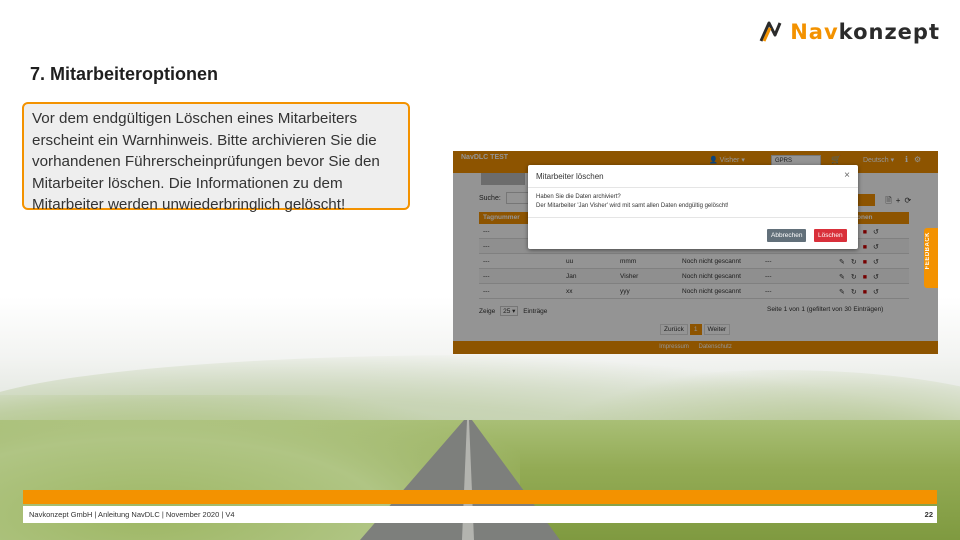  What do you see at coordinates (480, 497) in the screenshot?
I see `footer-accent-bar` at bounding box center [480, 497].